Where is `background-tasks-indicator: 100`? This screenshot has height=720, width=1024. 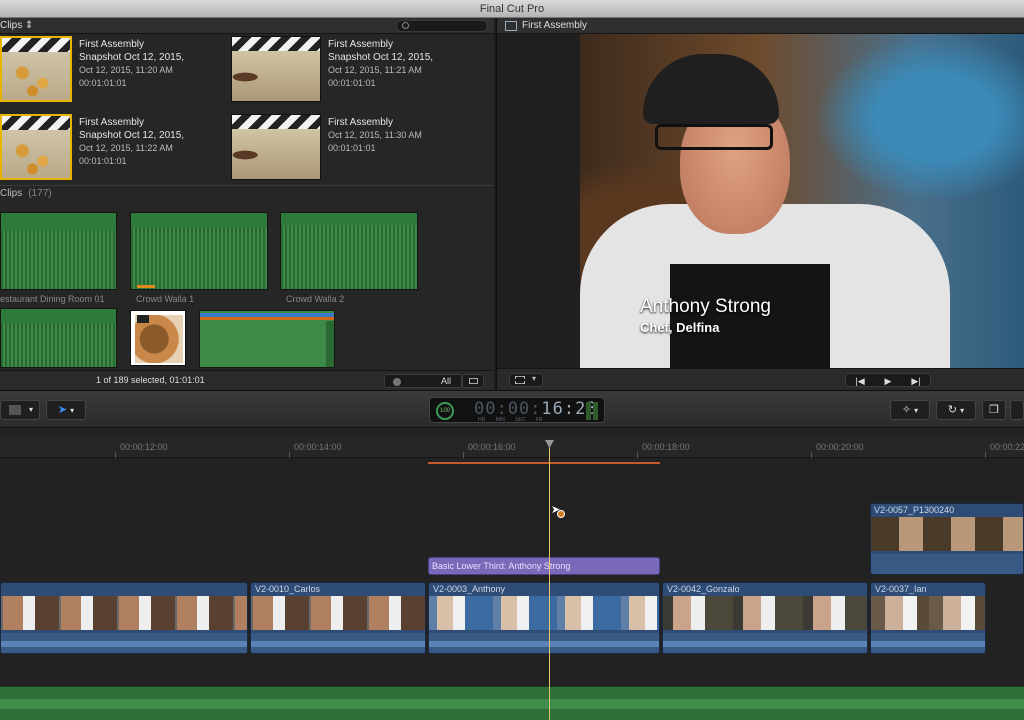 background-tasks-indicator: 100 is located at coordinates (445, 411).